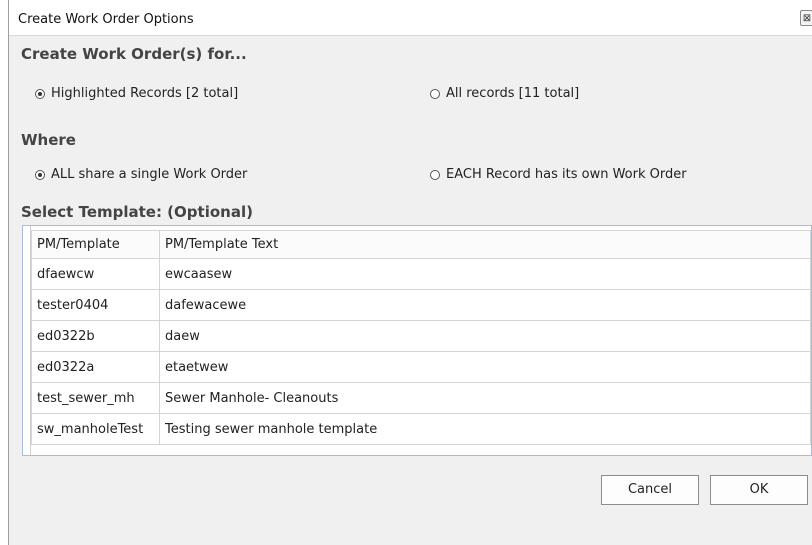  Describe the element at coordinates (137, 212) in the screenshot. I see `select-template-heading: Select Template: (Optional)` at that location.